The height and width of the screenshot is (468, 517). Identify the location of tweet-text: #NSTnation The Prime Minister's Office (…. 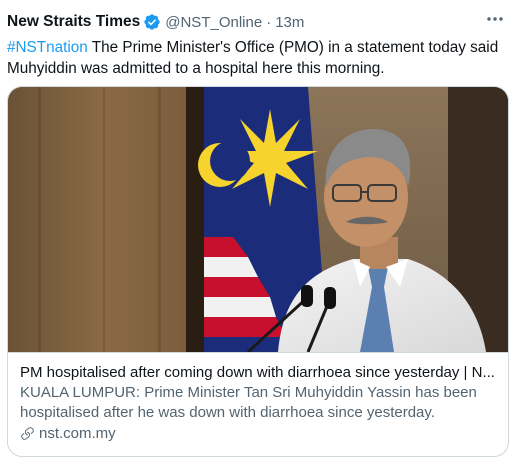
(257, 58).